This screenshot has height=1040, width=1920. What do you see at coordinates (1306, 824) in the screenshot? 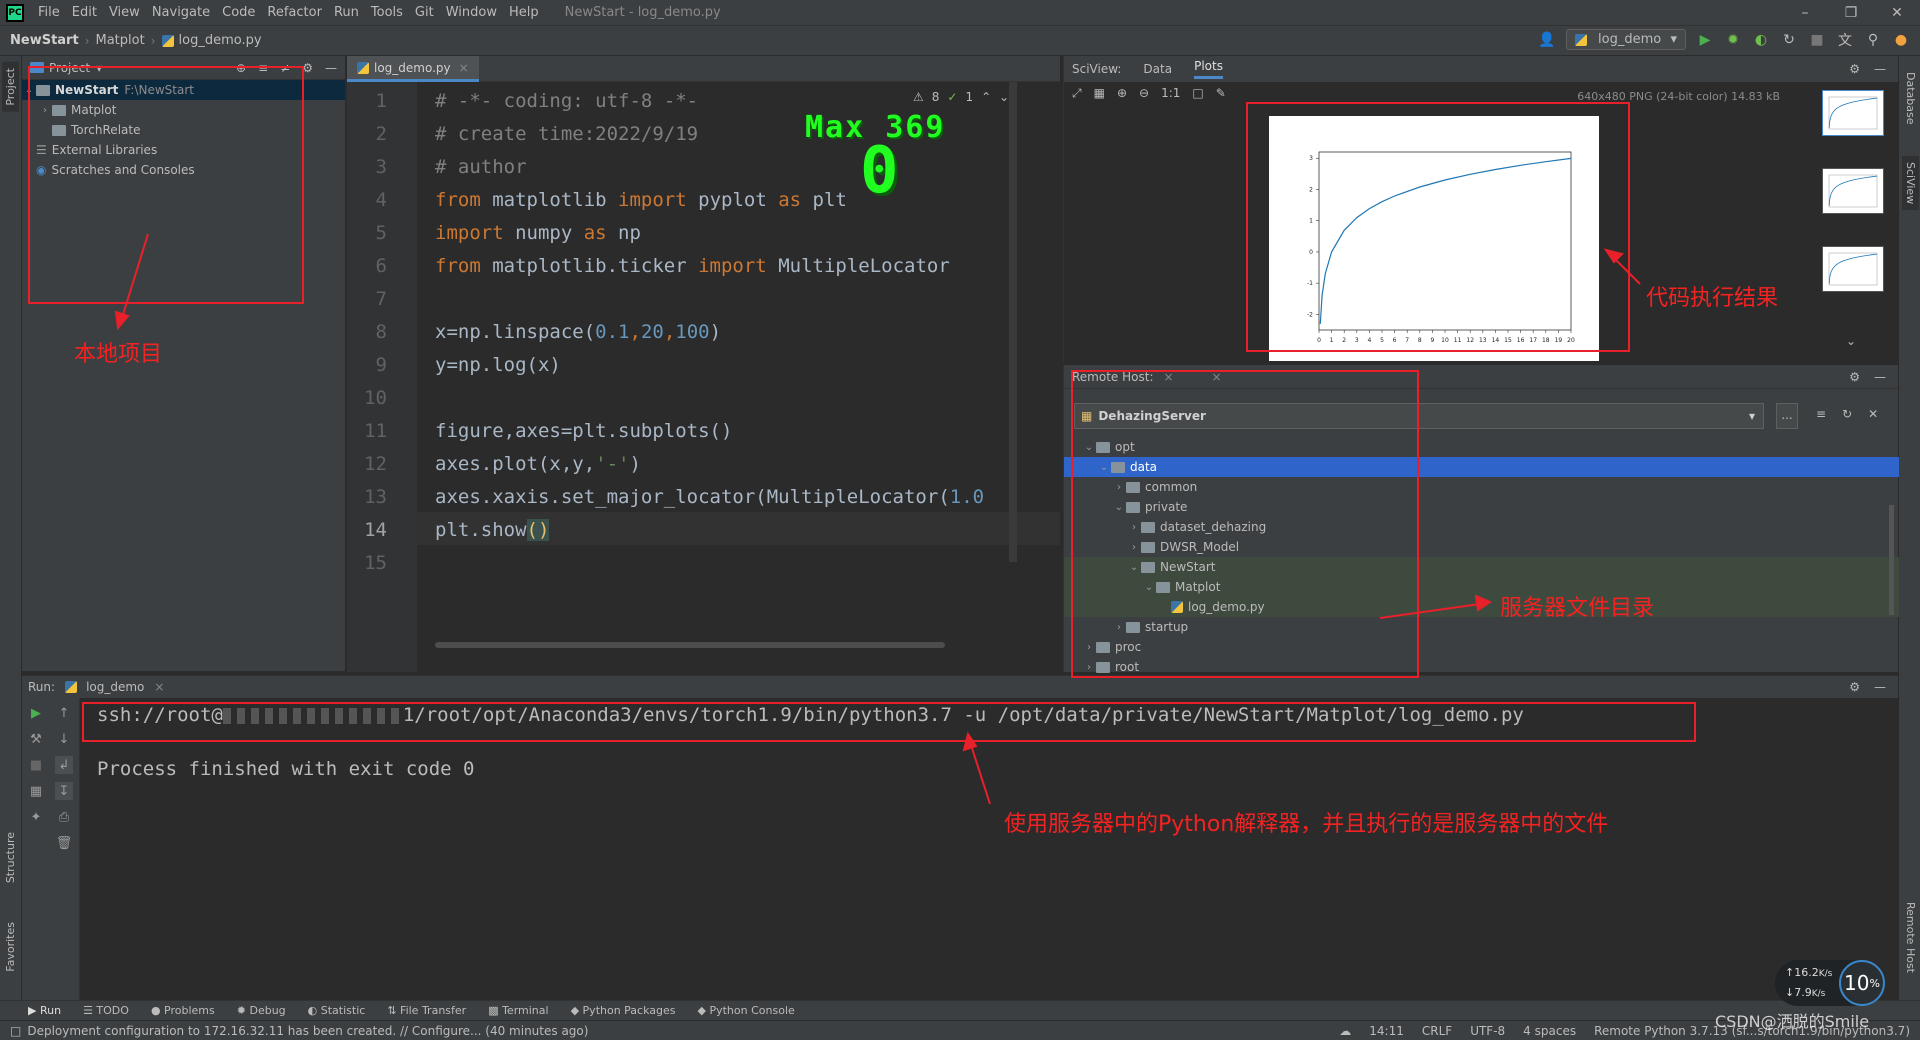
I see `annotation-interpreter: 使用服务器中的Python解释器，并且执行的是服务器中的文件` at bounding box center [1306, 824].